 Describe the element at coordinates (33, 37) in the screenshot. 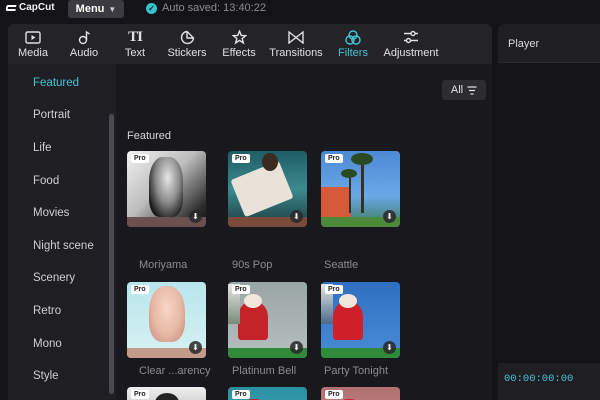

I see `media-icon` at that location.